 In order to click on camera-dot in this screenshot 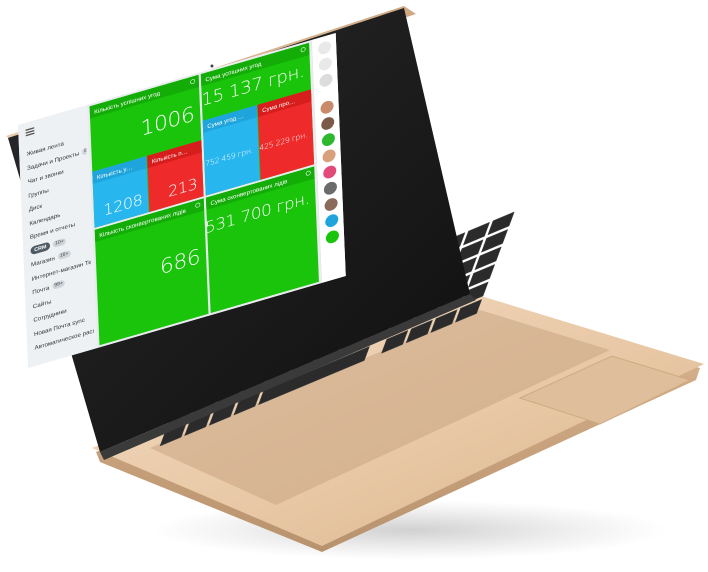, I will do `click(212, 66)`.